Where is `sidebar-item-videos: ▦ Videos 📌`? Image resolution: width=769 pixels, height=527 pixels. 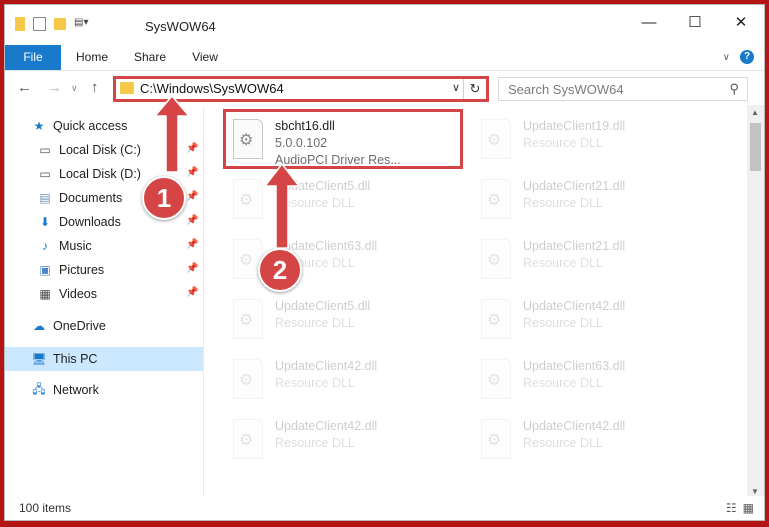
sidebar-item-videos: ▦ Videos 📌 is located at coordinates (104, 294).